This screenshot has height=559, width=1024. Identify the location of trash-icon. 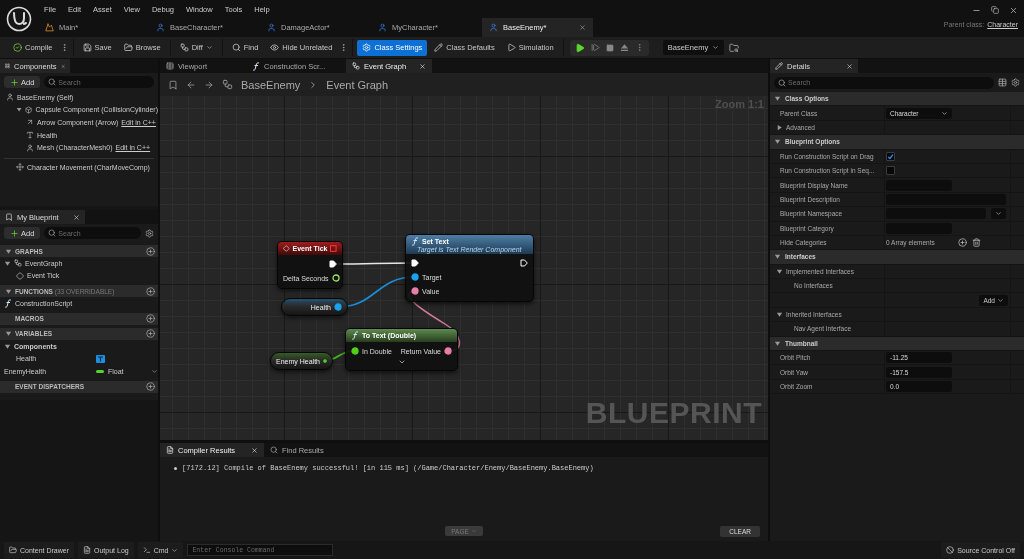
(976, 243).